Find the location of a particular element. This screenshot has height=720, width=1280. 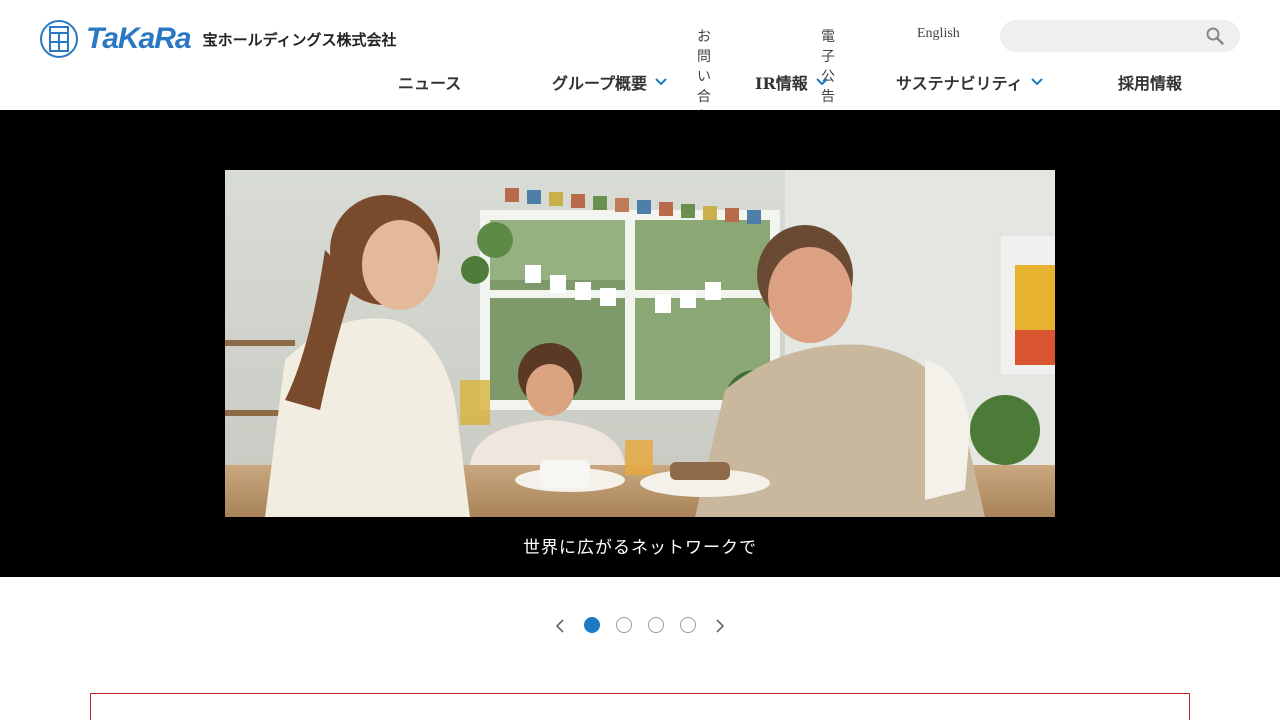

hero-caption: 世界に広がるネットワークで is located at coordinates (640, 548).